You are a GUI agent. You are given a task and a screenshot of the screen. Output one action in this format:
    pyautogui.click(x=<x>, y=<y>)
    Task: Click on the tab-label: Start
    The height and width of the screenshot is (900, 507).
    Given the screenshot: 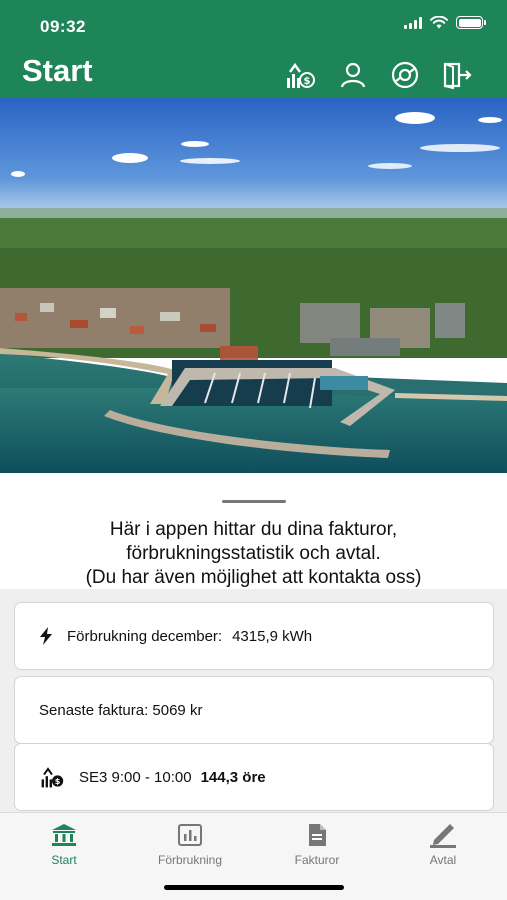 What is the action you would take?
    pyautogui.click(x=64, y=860)
    